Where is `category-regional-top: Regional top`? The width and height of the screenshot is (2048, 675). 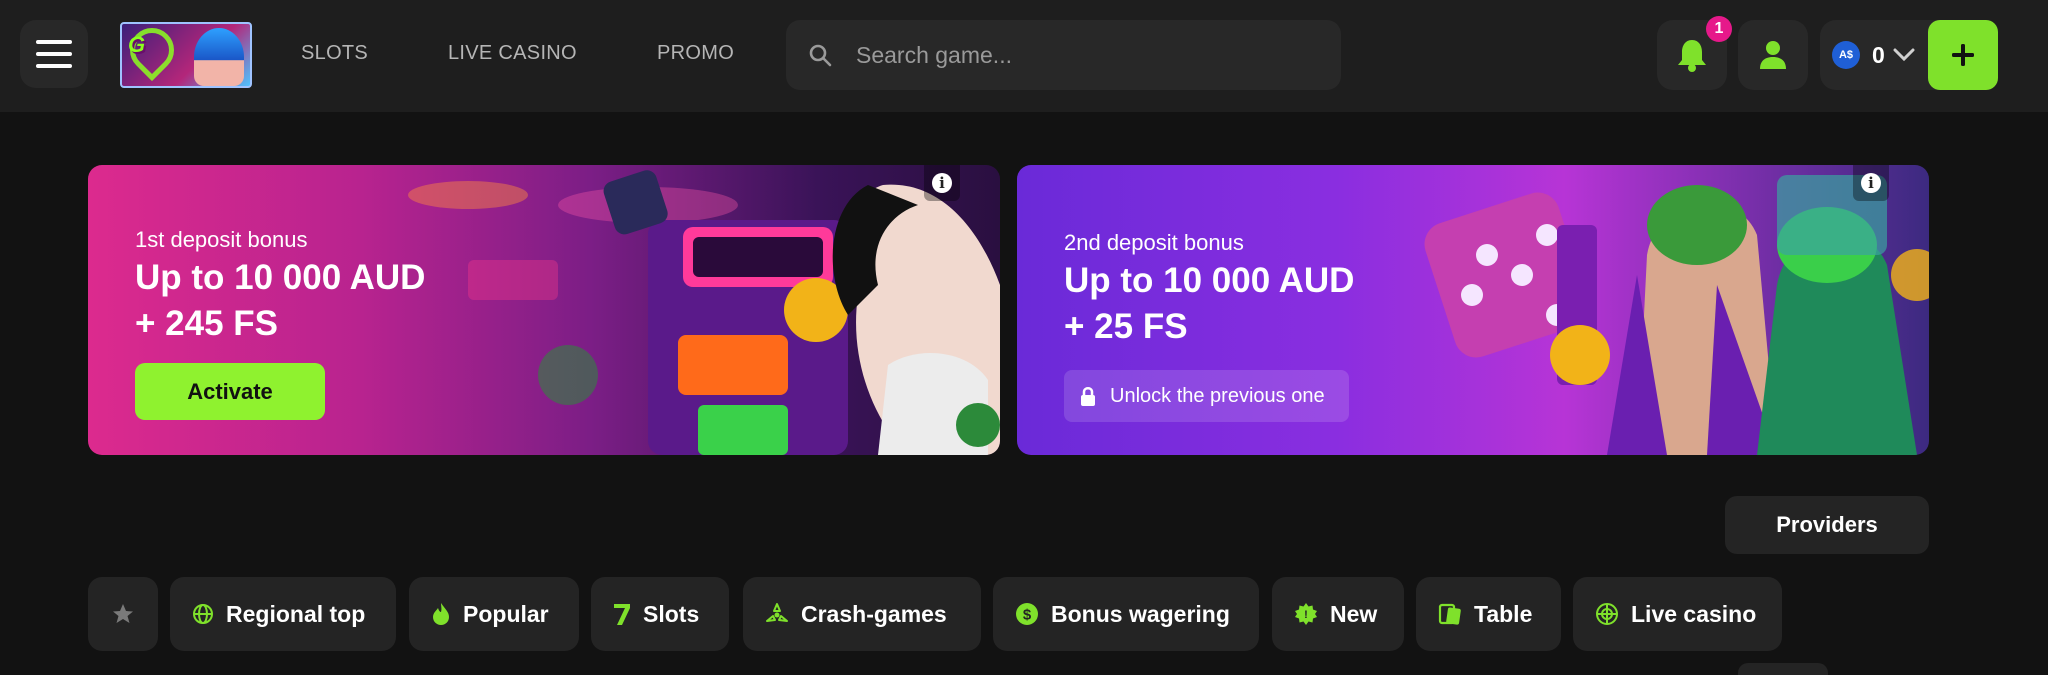 category-regional-top: Regional top is located at coordinates (283, 614).